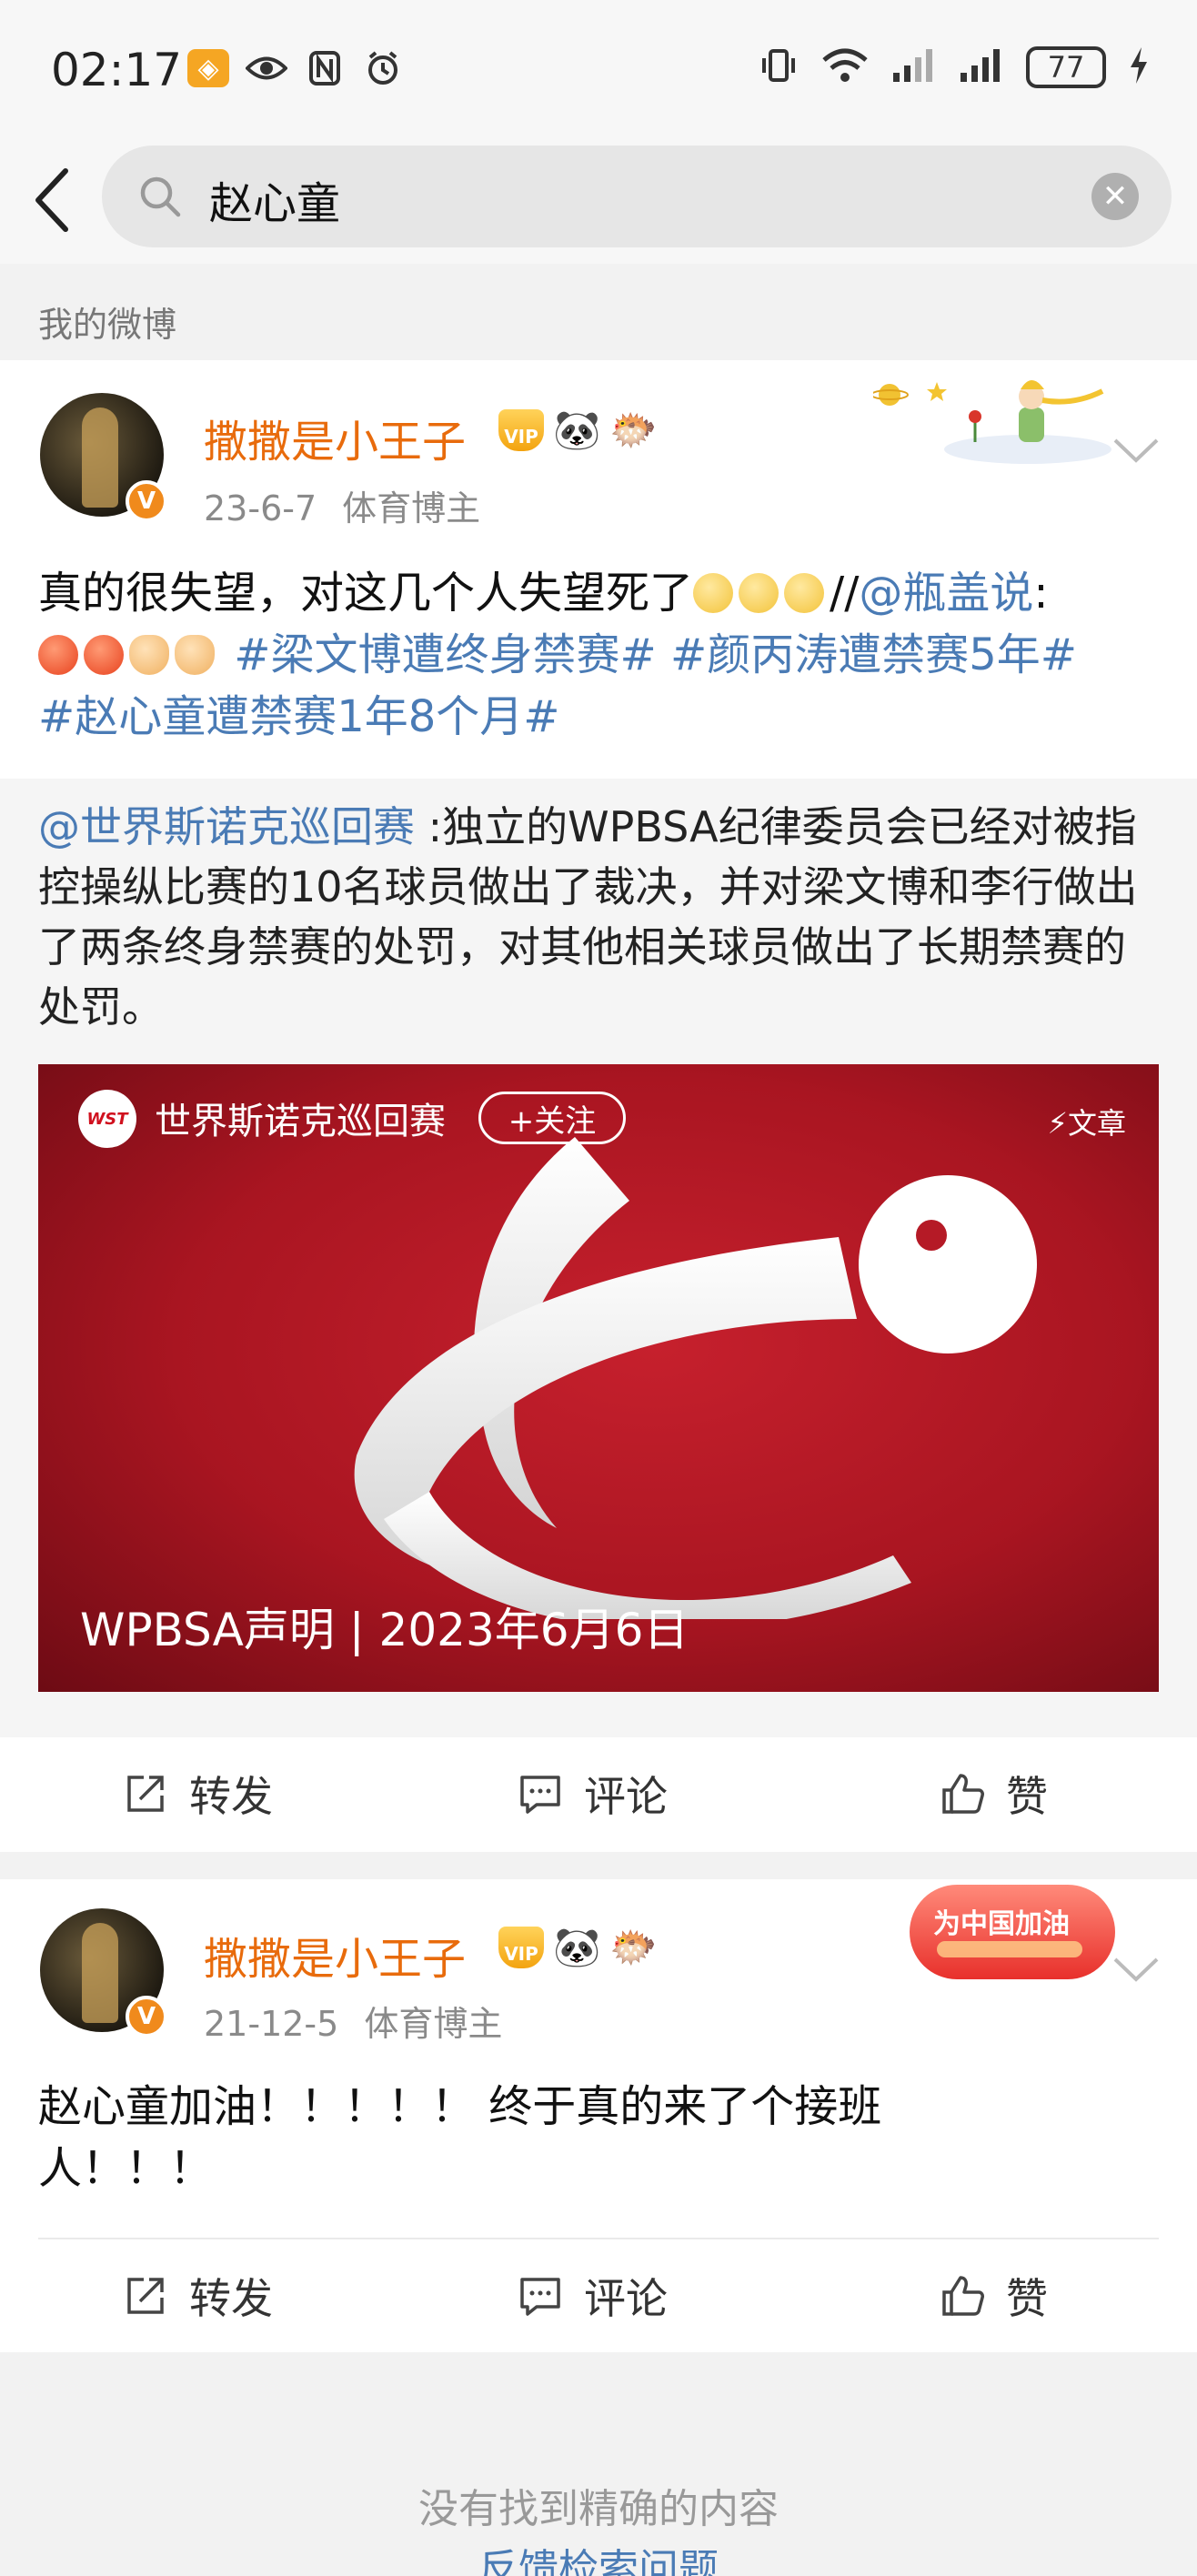 This screenshot has width=1197, height=2576. I want to click on section-label: 我的微博, so click(107, 325).